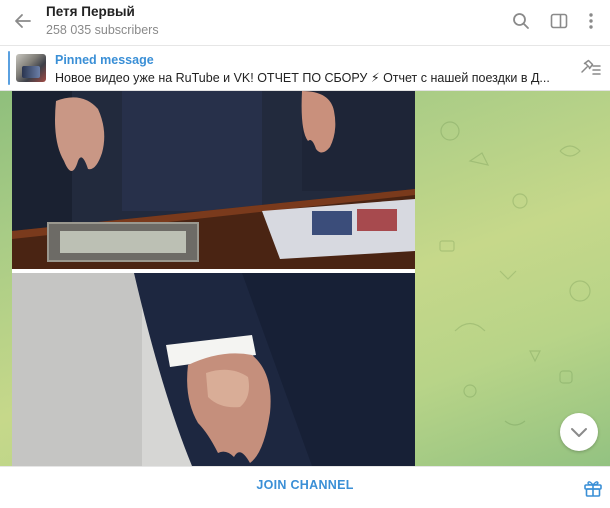  Describe the element at coordinates (590, 68) in the screenshot. I see `pin-list-icon` at that location.